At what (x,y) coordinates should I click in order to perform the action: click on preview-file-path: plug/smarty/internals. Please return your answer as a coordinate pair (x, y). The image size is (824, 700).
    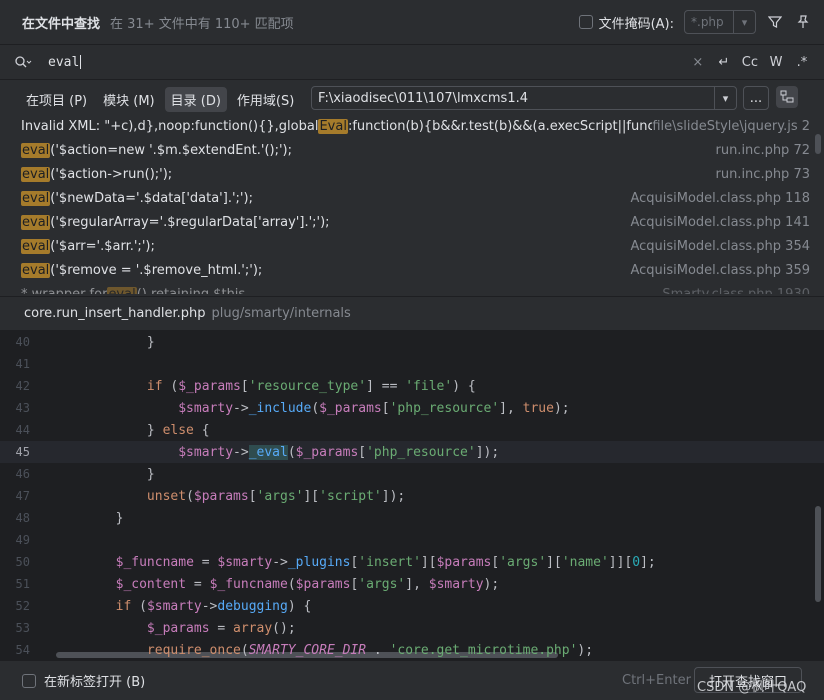
    Looking at the image, I should click on (281, 313).